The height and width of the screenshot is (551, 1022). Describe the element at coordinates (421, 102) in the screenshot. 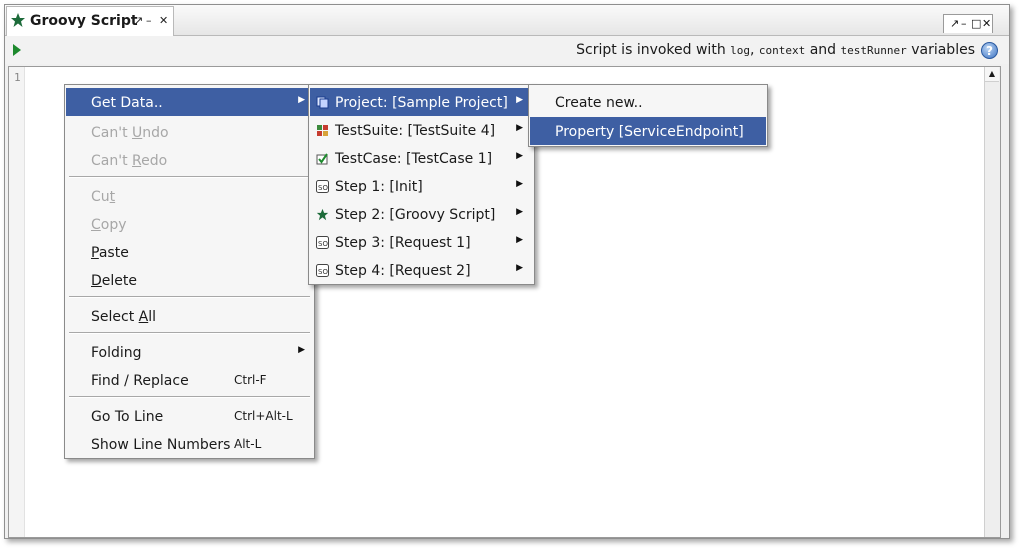

I see `menu-item-project: Project: [Sample Project] ▶` at that location.